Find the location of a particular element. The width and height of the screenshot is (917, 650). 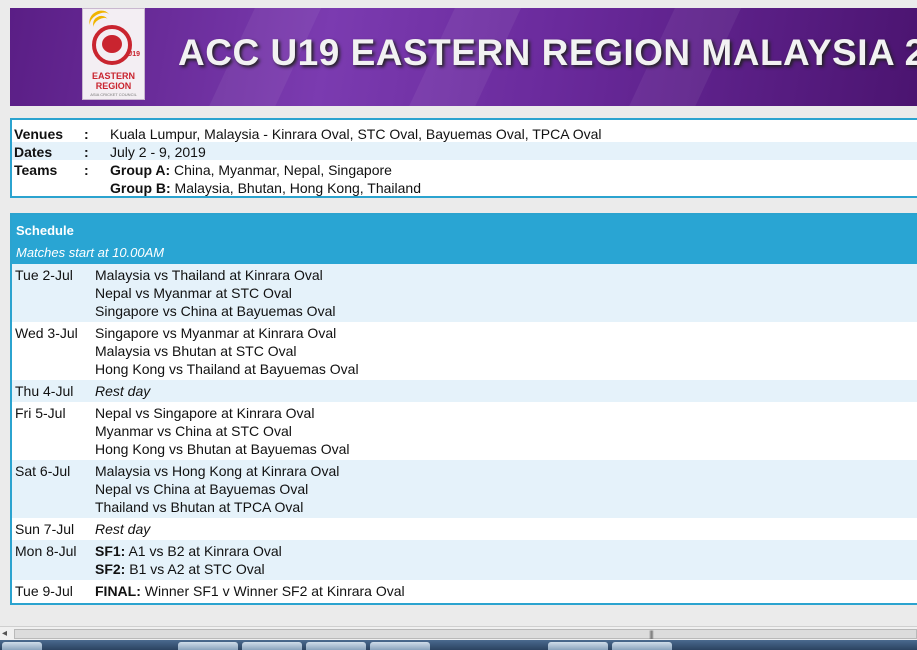

match-stage-label: SF2: is located at coordinates (110, 569).